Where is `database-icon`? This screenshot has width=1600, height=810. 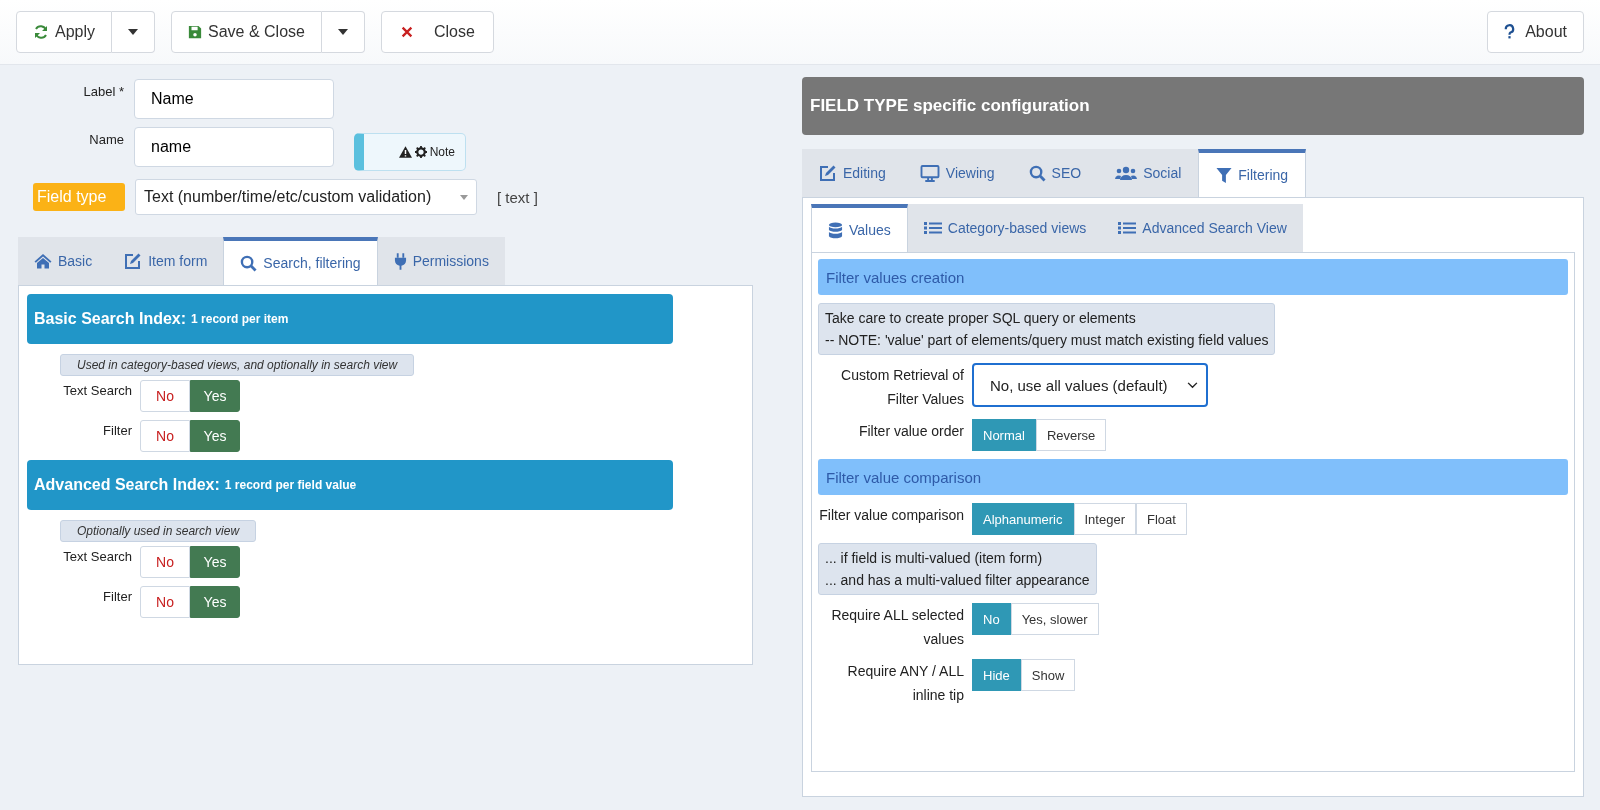 database-icon is located at coordinates (835, 230).